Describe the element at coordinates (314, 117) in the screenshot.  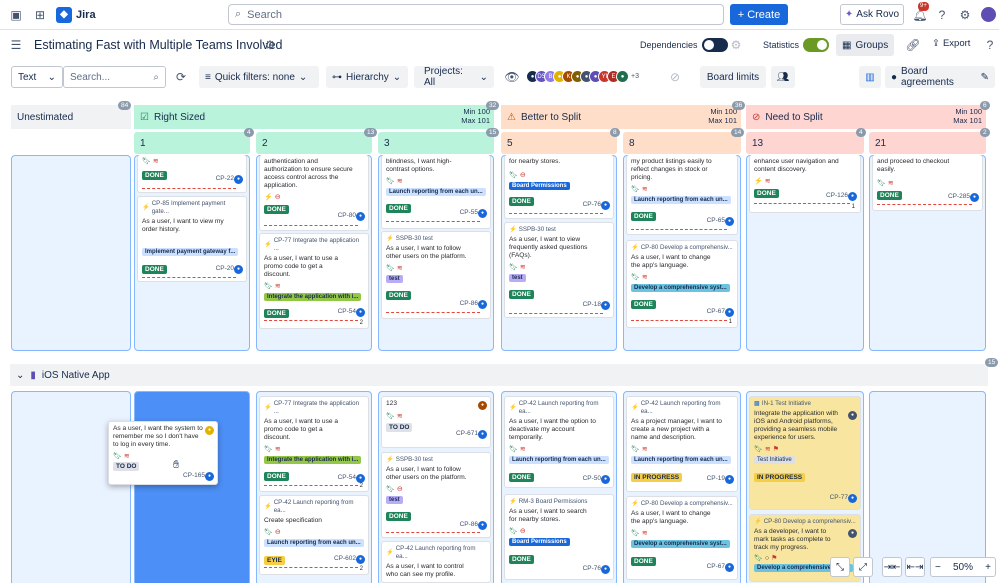
I see `column-right-sized: ☑ Right Sized Min 100 Max 101` at that location.